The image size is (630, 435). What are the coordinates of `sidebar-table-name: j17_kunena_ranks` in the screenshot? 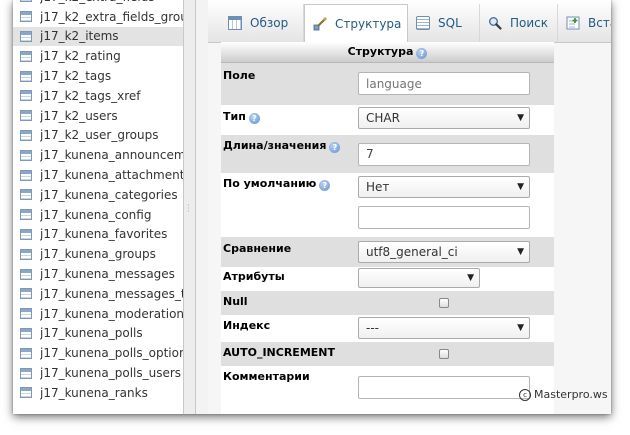 It's located at (94, 392).